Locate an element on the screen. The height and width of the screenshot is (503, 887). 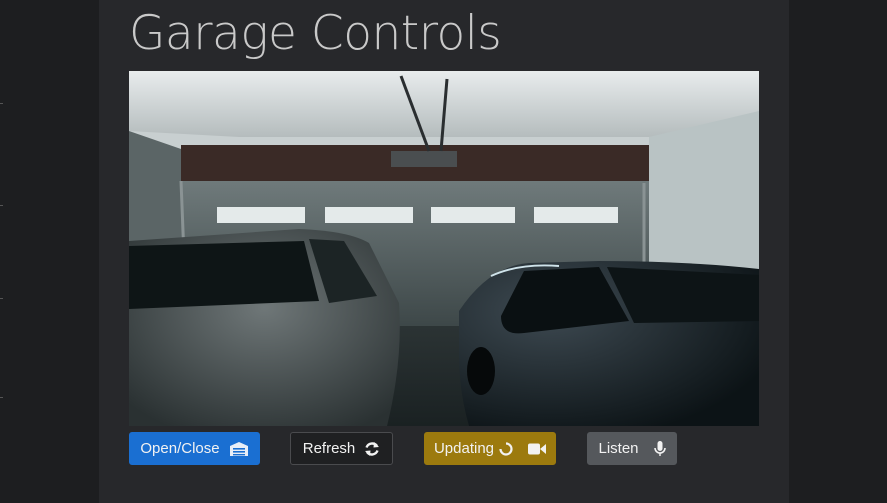
updating-button: Updating is located at coordinates (490, 448).